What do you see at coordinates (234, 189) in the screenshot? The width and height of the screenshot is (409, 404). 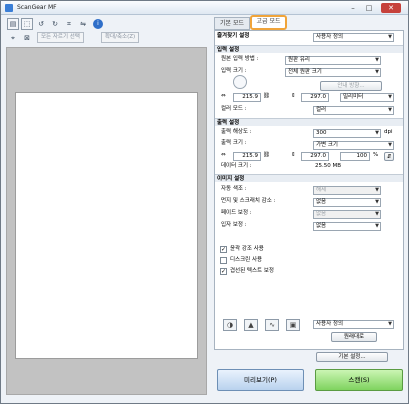 I see `image-setting-label: 자동 색조 :` at bounding box center [234, 189].